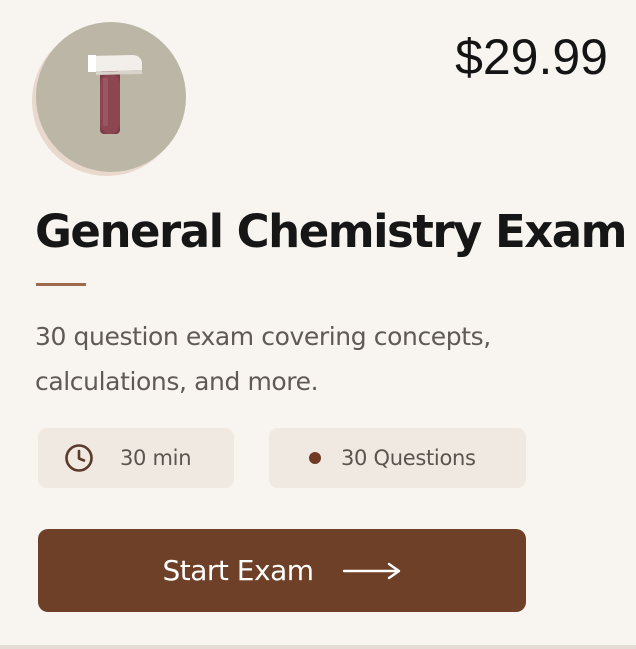 This screenshot has height=649, width=636. I want to click on price-label: $29.99, so click(531, 57).